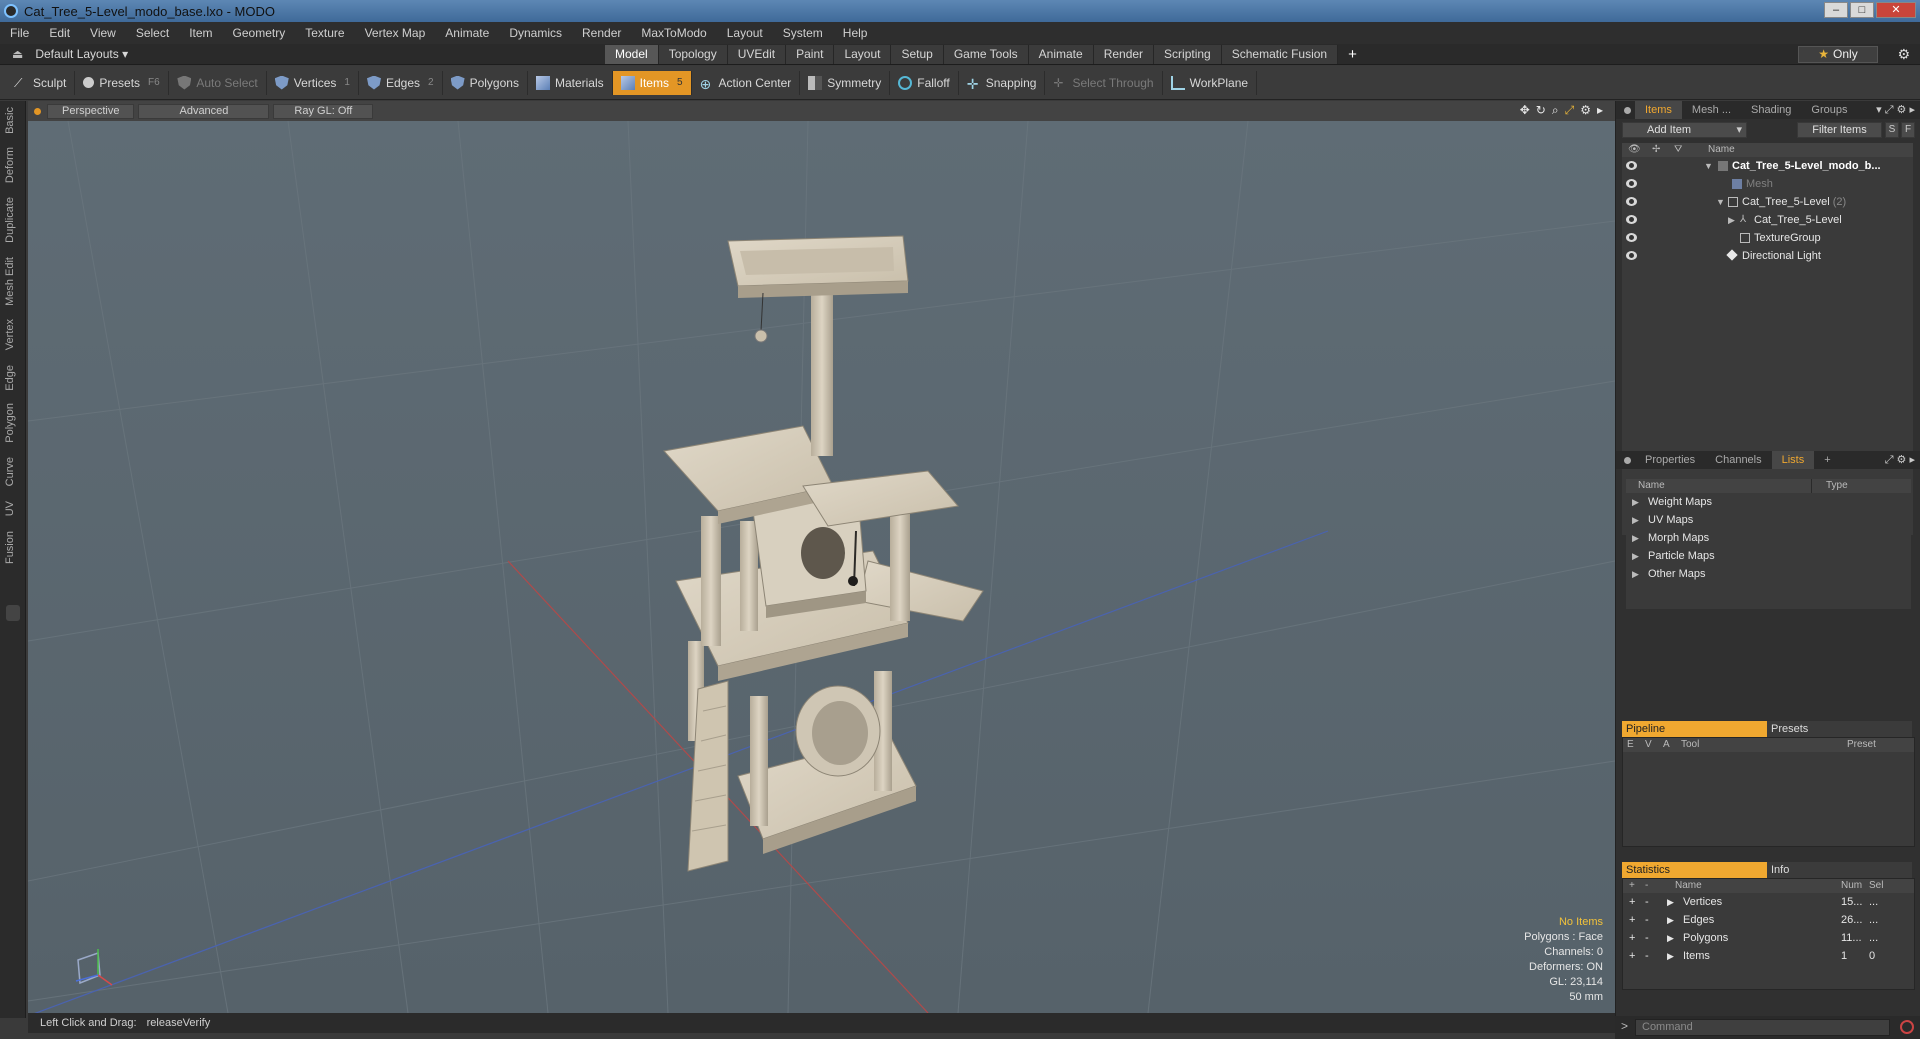 This screenshot has height=1039, width=1920. I want to click on tree-row-mesh: Mesh, so click(1767, 184).